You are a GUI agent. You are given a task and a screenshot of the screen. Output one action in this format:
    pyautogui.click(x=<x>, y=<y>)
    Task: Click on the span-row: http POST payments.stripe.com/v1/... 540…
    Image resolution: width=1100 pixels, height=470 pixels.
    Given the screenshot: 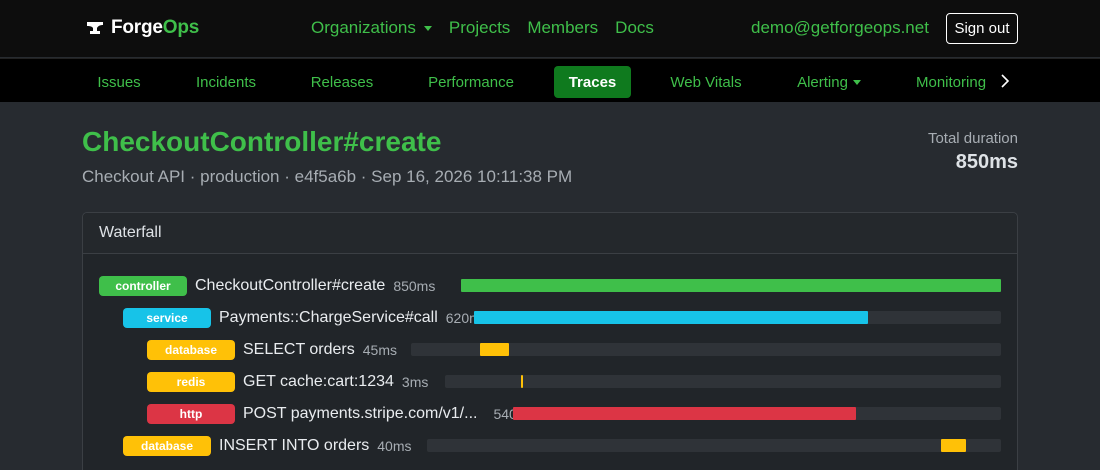 What is the action you would take?
    pyautogui.click(x=341, y=414)
    